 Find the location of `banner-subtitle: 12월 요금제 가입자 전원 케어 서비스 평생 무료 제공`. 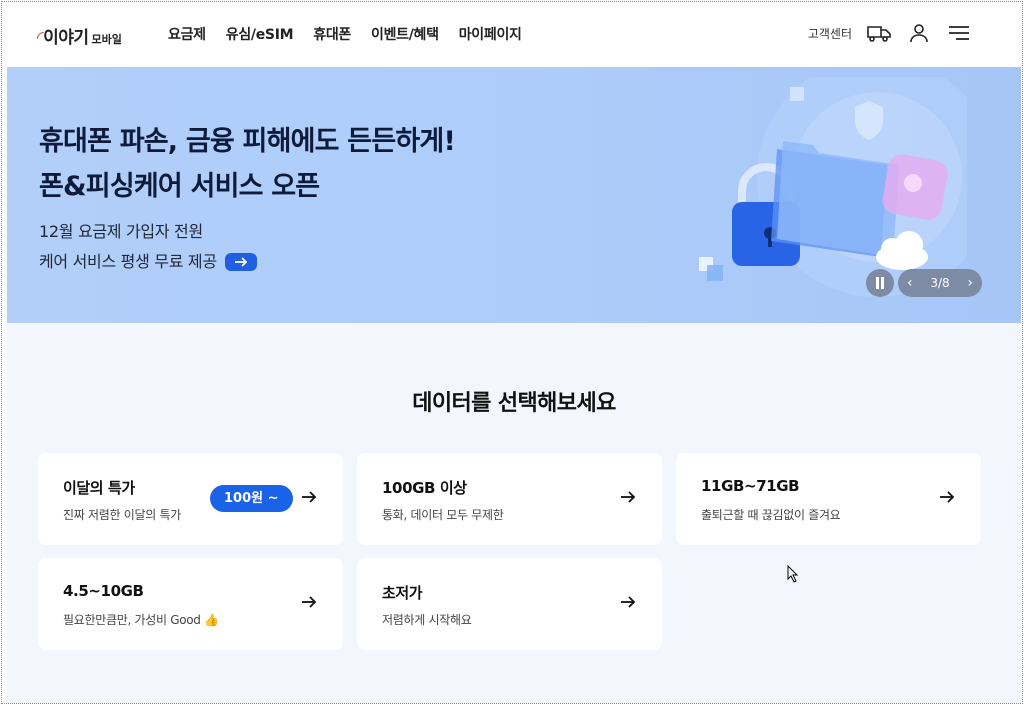

banner-subtitle: 12월 요금제 가입자 전원 케어 서비스 평생 무료 제공 is located at coordinates (148, 247).